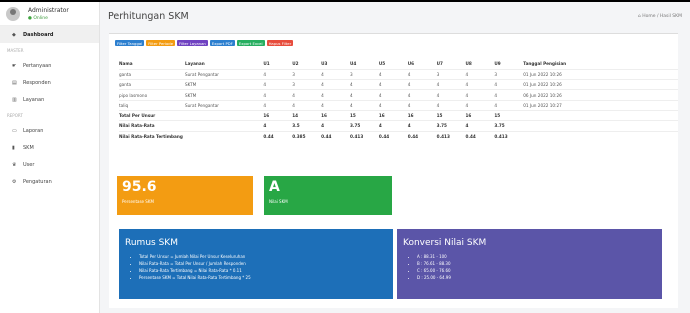 The image size is (690, 313). What do you see at coordinates (266, 64) in the screenshot?
I see `column-header: U1` at bounding box center [266, 64].